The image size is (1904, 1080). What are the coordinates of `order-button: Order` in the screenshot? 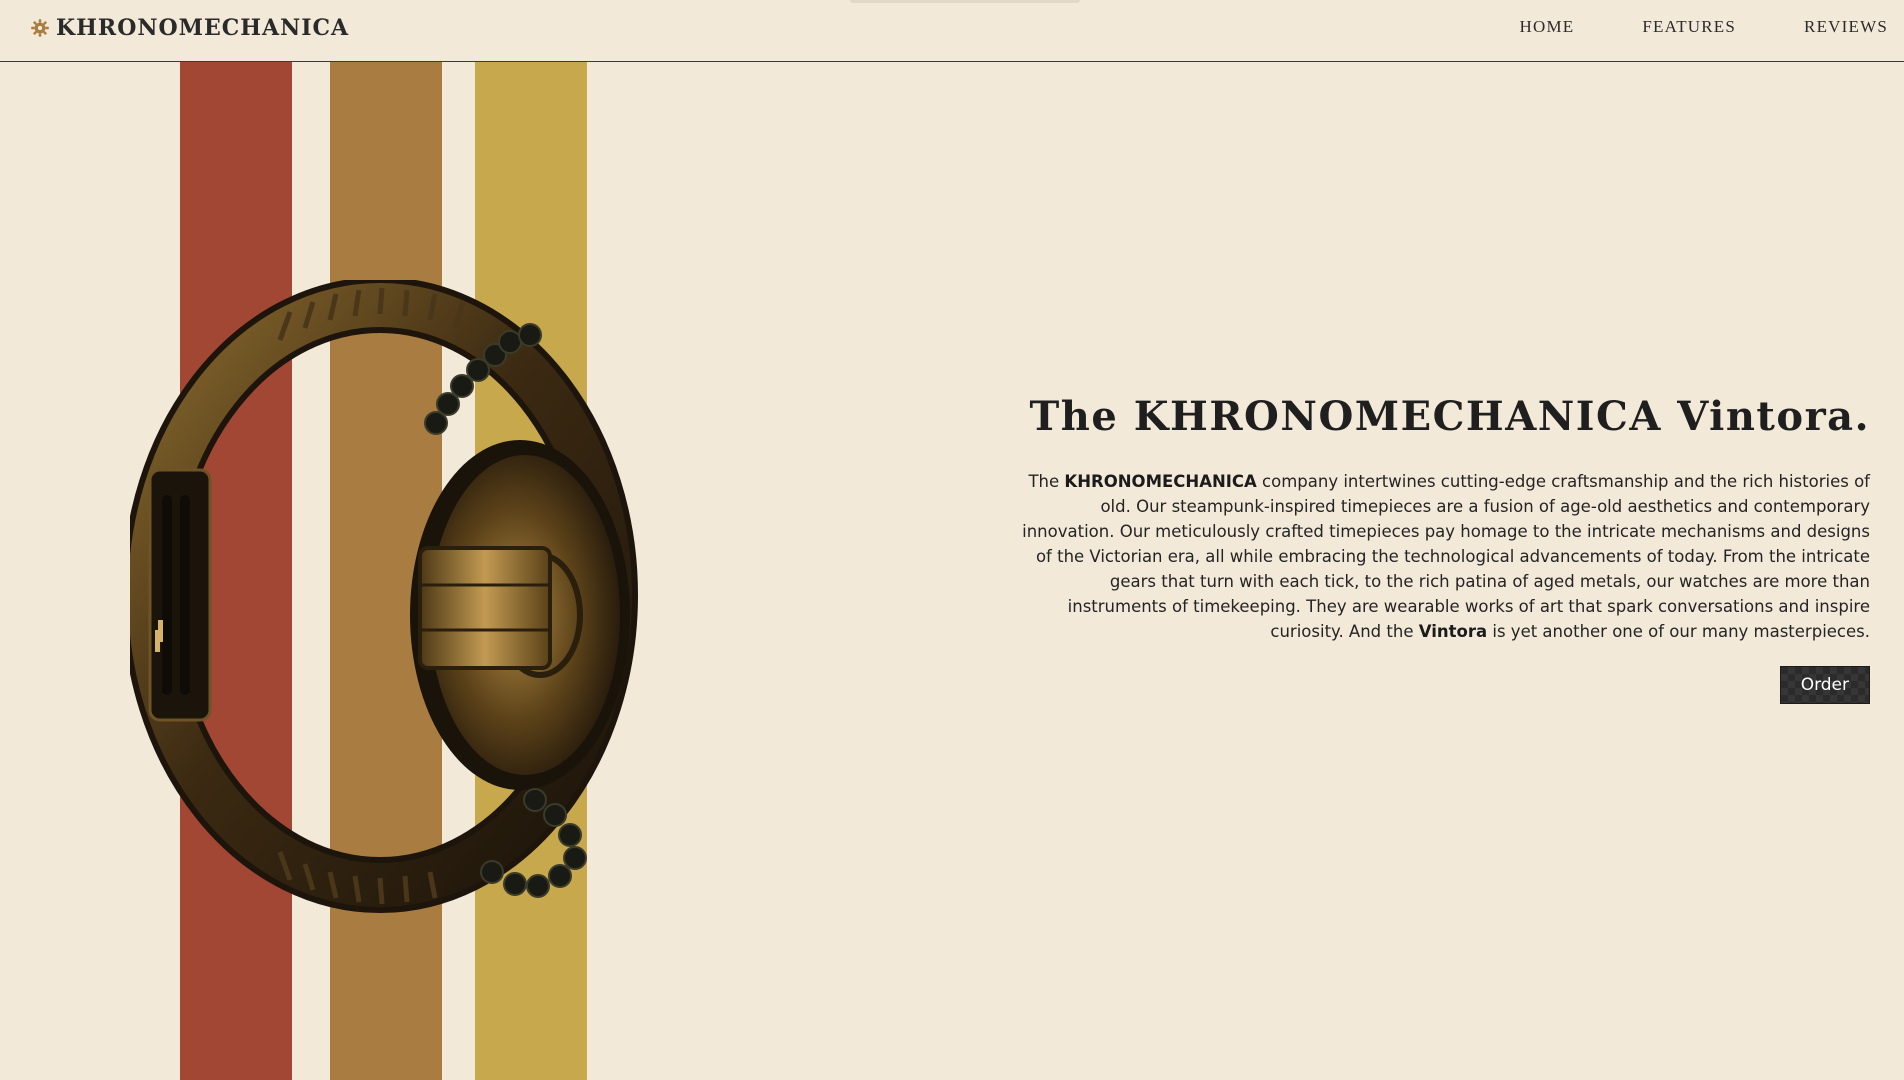 It's located at (1824, 685).